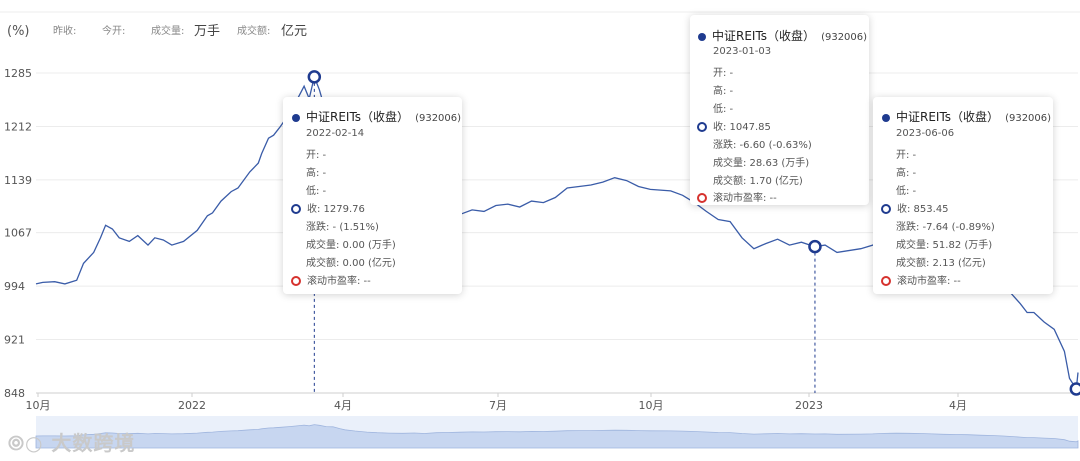 Image resolution: width=1080 pixels, height=461 pixels. What do you see at coordinates (192, 405) in the screenshot?
I see `x-tick-label: 2022` at bounding box center [192, 405].